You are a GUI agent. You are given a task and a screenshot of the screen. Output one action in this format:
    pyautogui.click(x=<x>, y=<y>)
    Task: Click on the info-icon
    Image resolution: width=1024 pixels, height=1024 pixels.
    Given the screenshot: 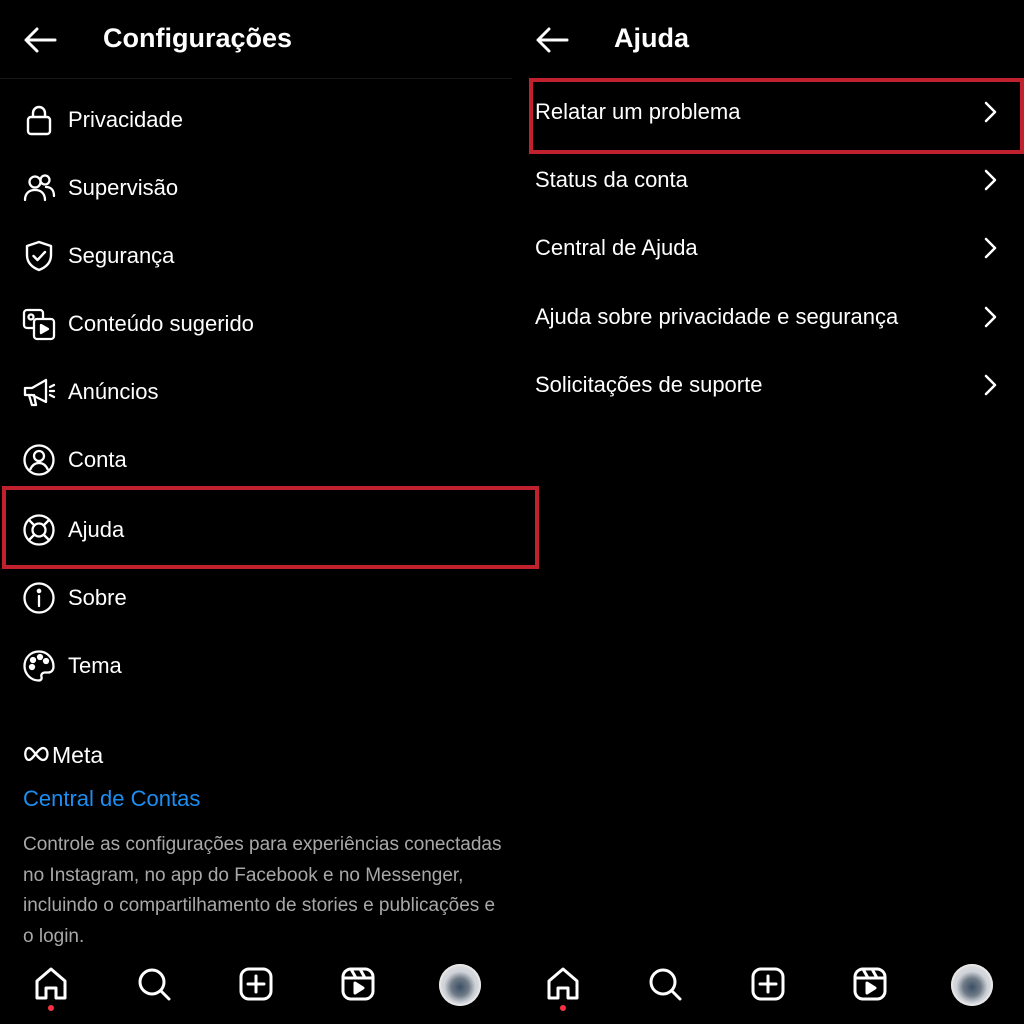 What is the action you would take?
    pyautogui.click(x=39, y=598)
    